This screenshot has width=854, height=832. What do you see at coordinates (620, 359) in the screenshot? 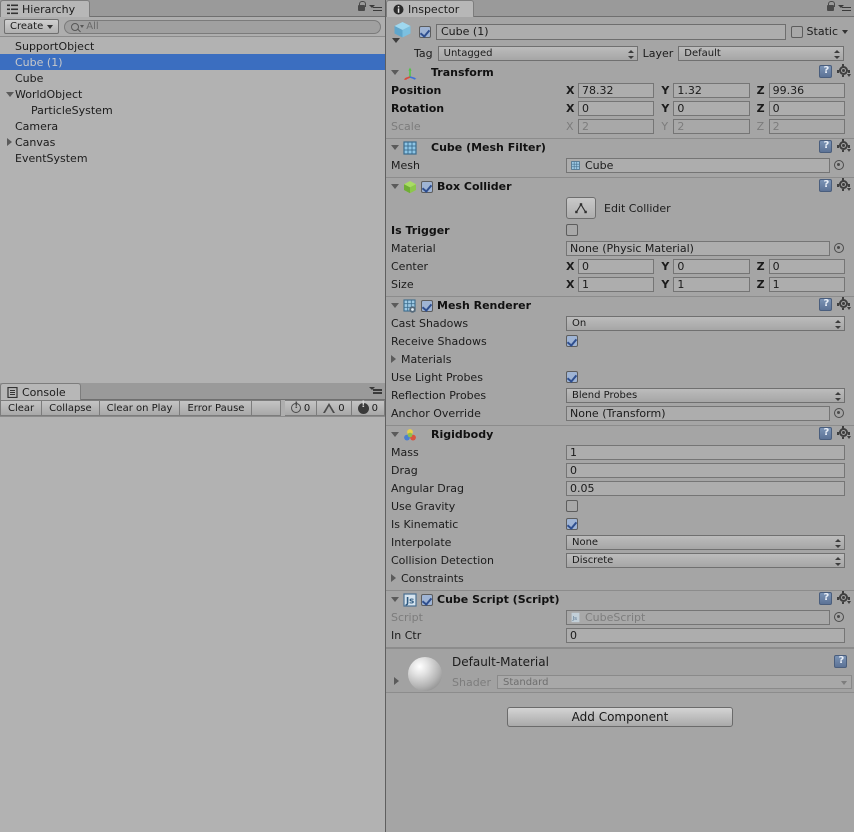
I see `foldout-row: Materials` at bounding box center [620, 359].